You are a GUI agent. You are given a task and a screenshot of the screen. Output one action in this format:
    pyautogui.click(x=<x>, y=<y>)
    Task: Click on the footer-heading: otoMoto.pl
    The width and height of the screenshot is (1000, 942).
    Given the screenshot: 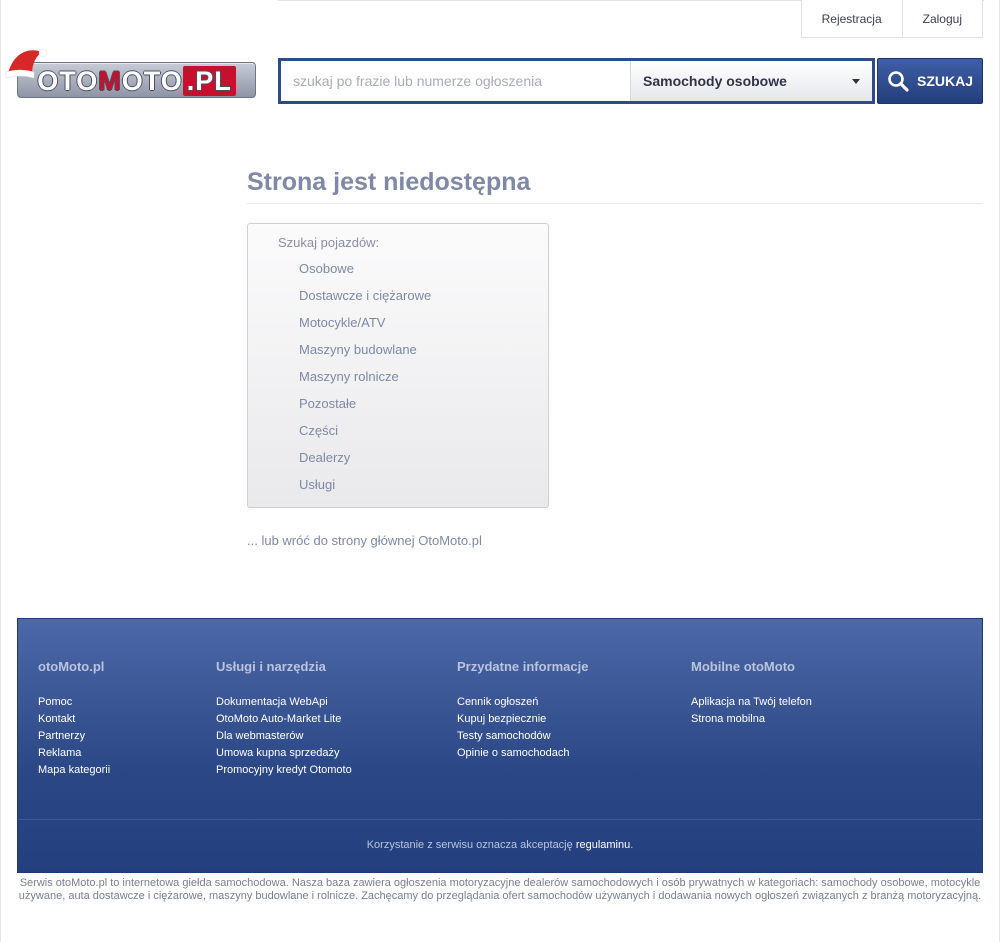 What is the action you would take?
    pyautogui.click(x=71, y=666)
    